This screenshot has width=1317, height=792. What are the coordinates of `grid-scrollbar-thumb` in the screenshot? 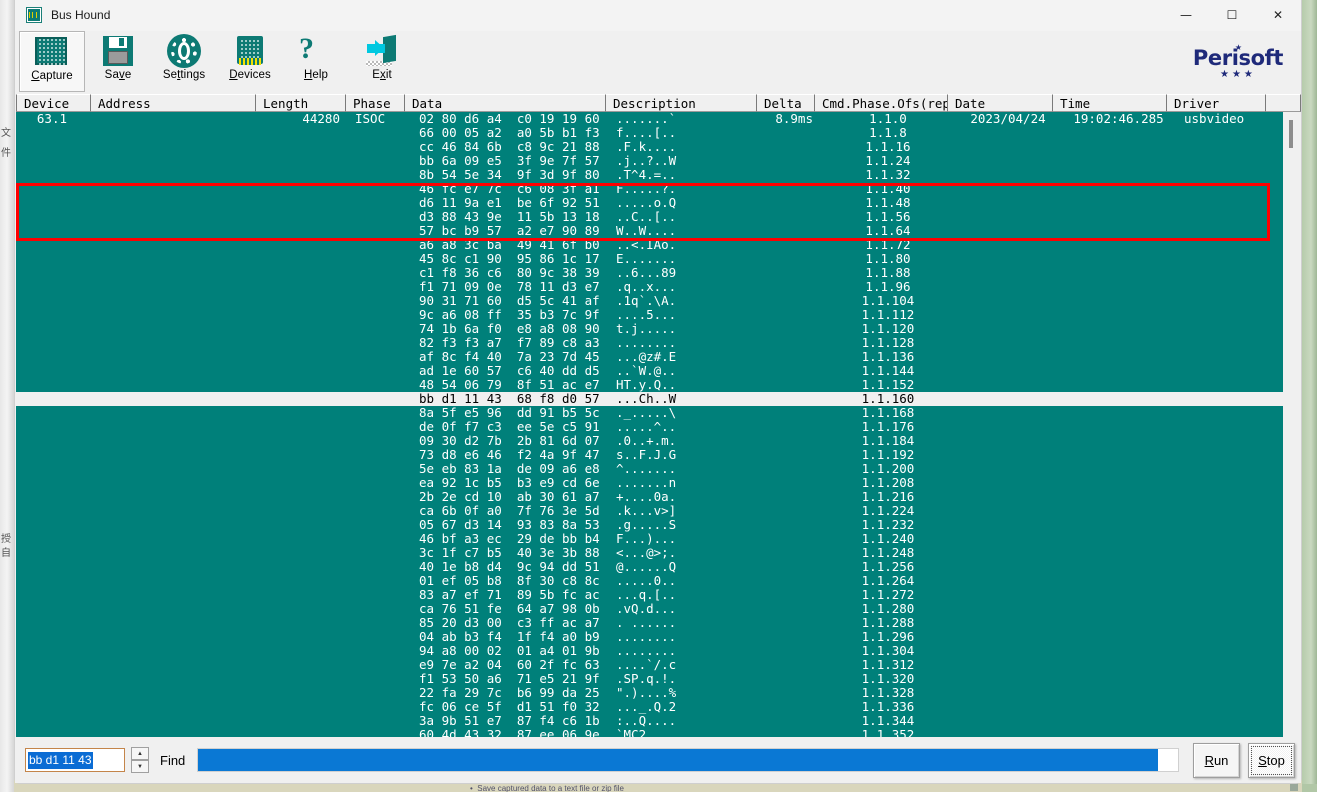 It's located at (1291, 134).